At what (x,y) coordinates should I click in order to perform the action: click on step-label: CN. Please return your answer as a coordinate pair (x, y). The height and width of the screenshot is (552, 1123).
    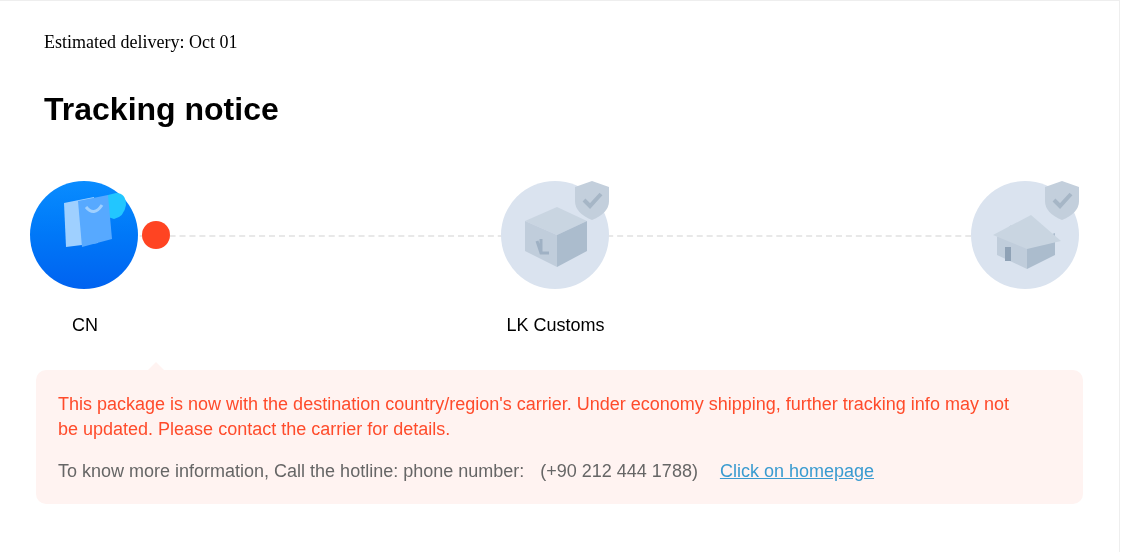
    Looking at the image, I should click on (85, 325).